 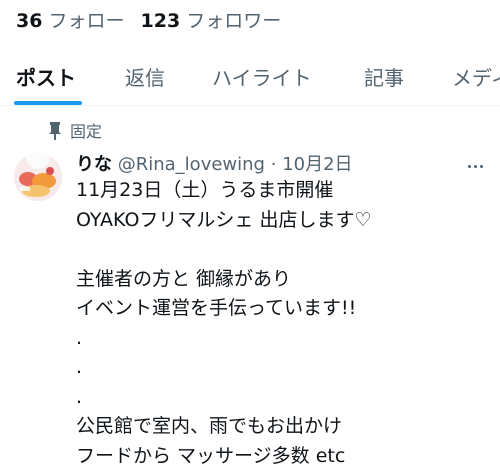 What do you see at coordinates (86, 131) in the screenshot?
I see `pinned-label: 固定` at bounding box center [86, 131].